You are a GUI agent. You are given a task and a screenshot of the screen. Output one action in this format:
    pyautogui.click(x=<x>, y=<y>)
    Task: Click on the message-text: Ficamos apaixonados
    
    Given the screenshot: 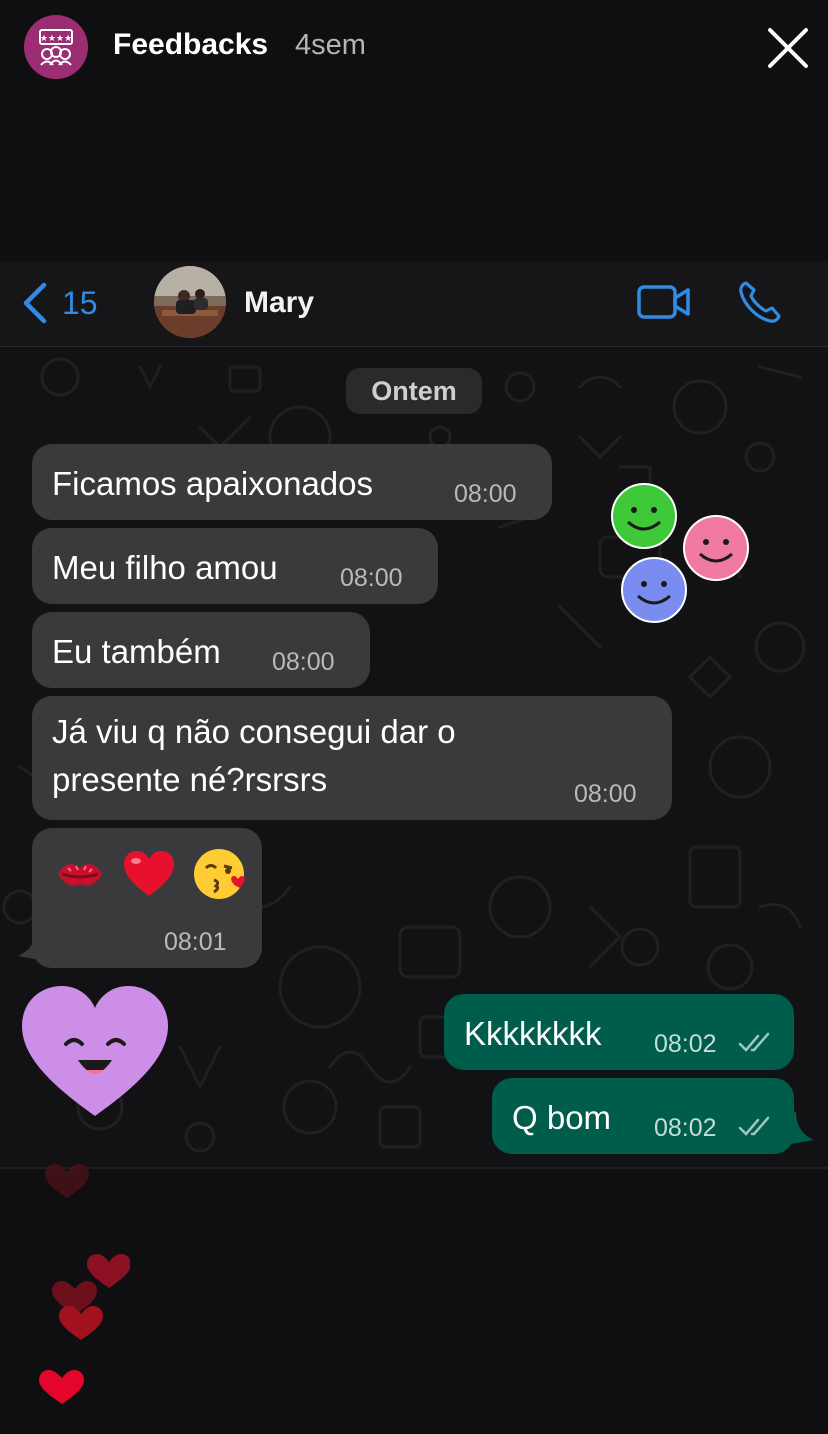 What is the action you would take?
    pyautogui.click(x=213, y=483)
    